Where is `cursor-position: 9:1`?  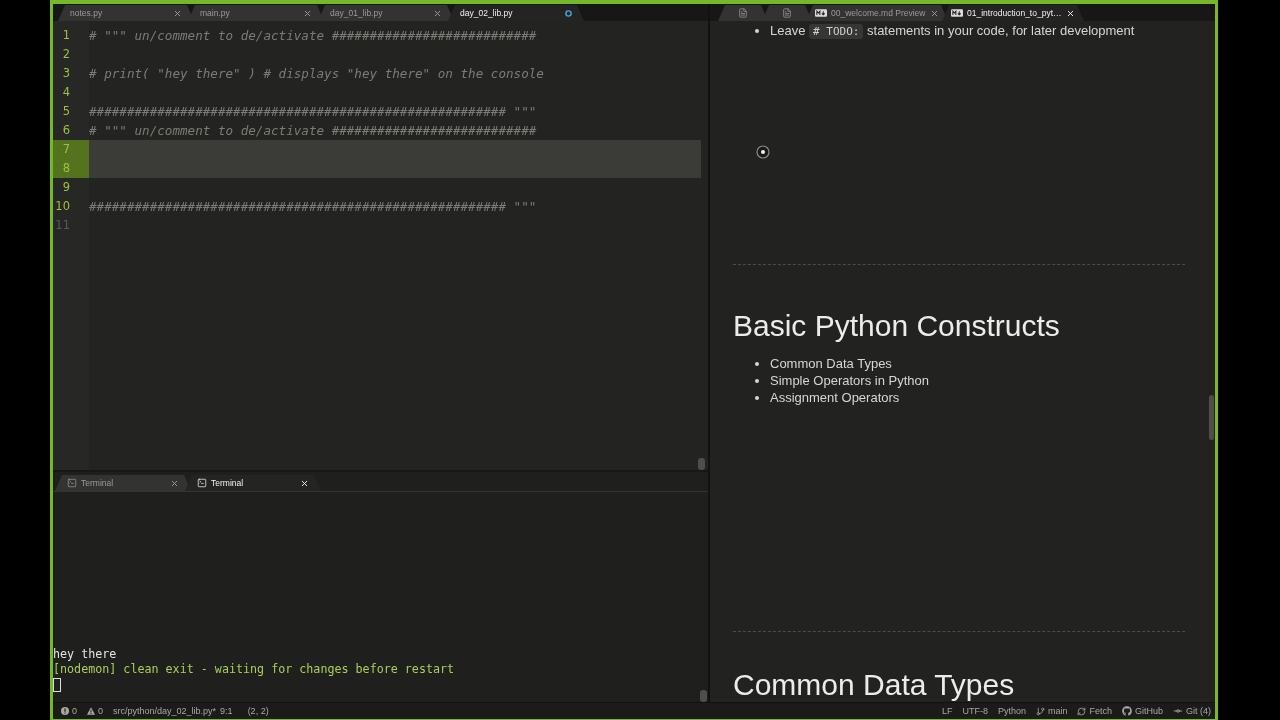 cursor-position: 9:1 is located at coordinates (226, 711).